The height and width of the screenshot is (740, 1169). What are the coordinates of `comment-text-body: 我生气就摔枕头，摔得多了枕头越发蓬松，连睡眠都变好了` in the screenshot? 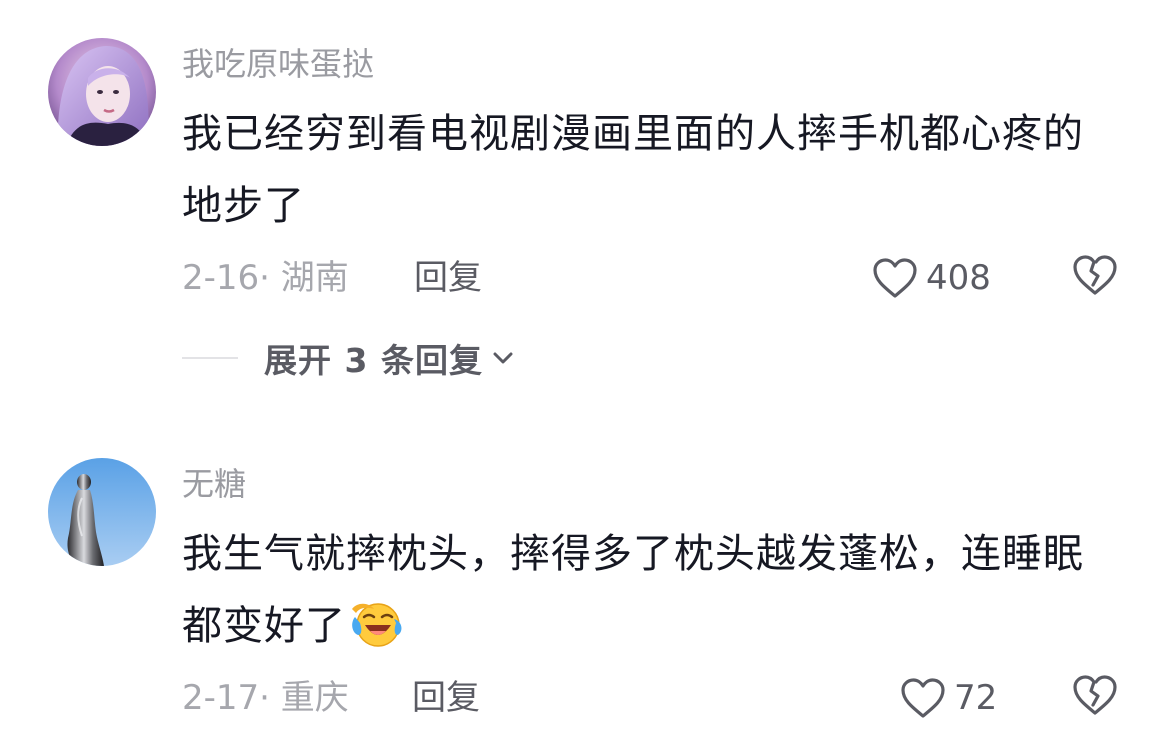 It's located at (633, 590).